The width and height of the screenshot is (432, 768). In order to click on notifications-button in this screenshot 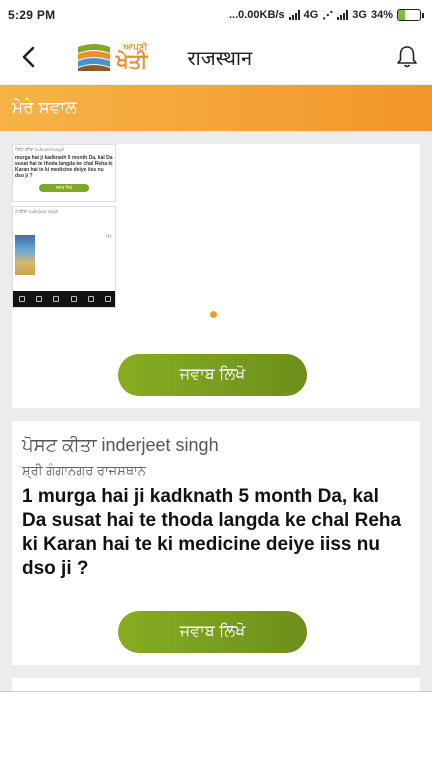, I will do `click(407, 57)`.